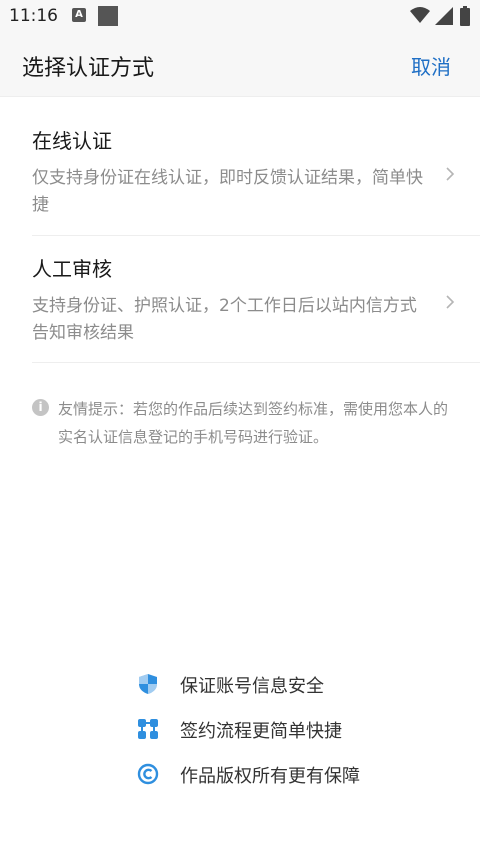 This screenshot has width=480, height=853. What do you see at coordinates (431, 65) in the screenshot?
I see `cancel-button: 取消` at bounding box center [431, 65].